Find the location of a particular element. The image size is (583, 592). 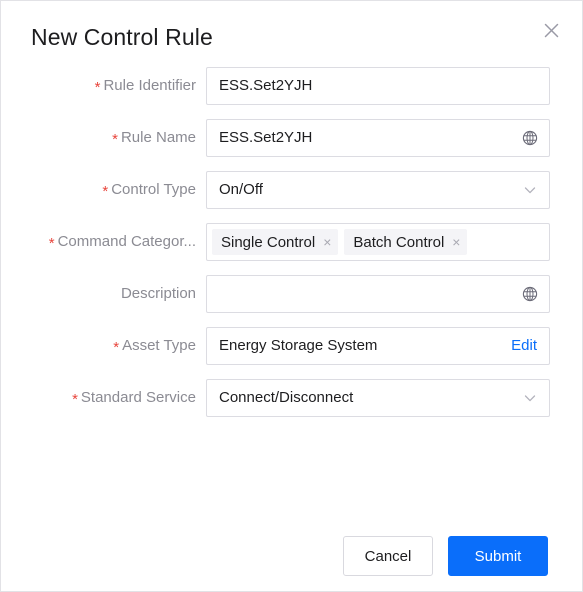

field-value-rule-name: ESS.Set2YJH is located at coordinates (365, 138).